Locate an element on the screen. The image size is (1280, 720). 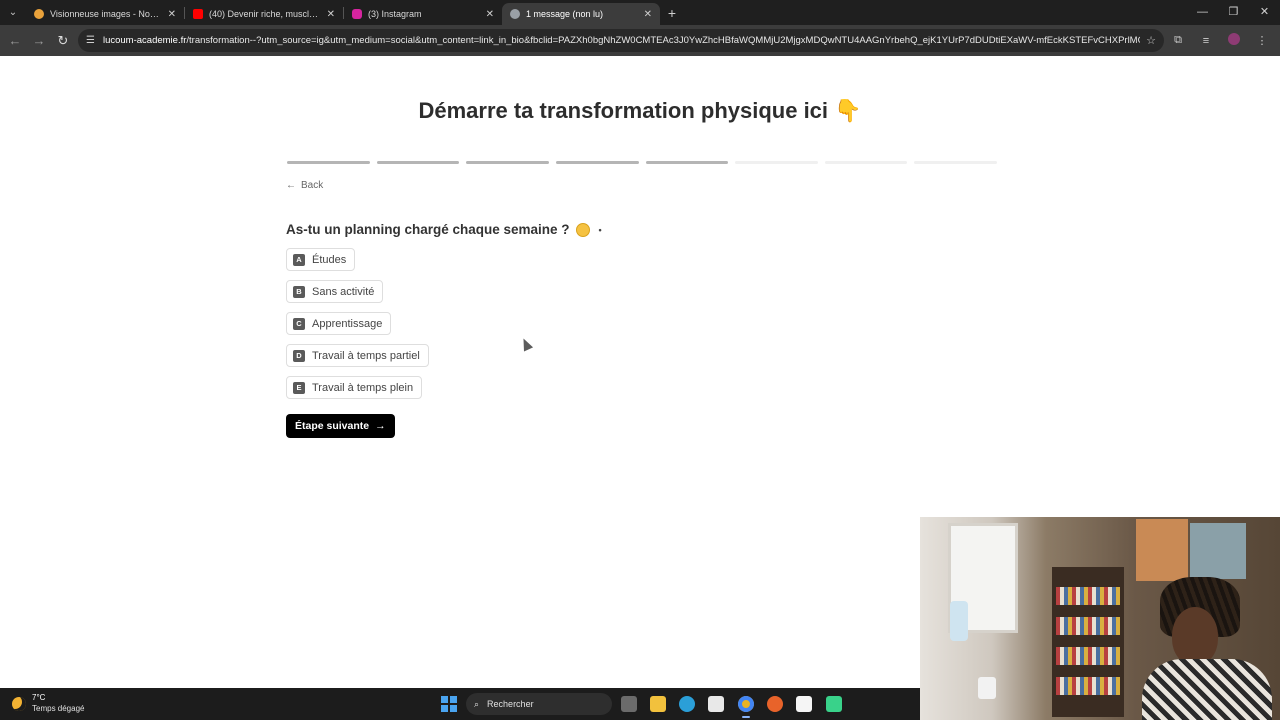
hot-face-emoji-icon is located at coordinates (582, 229).